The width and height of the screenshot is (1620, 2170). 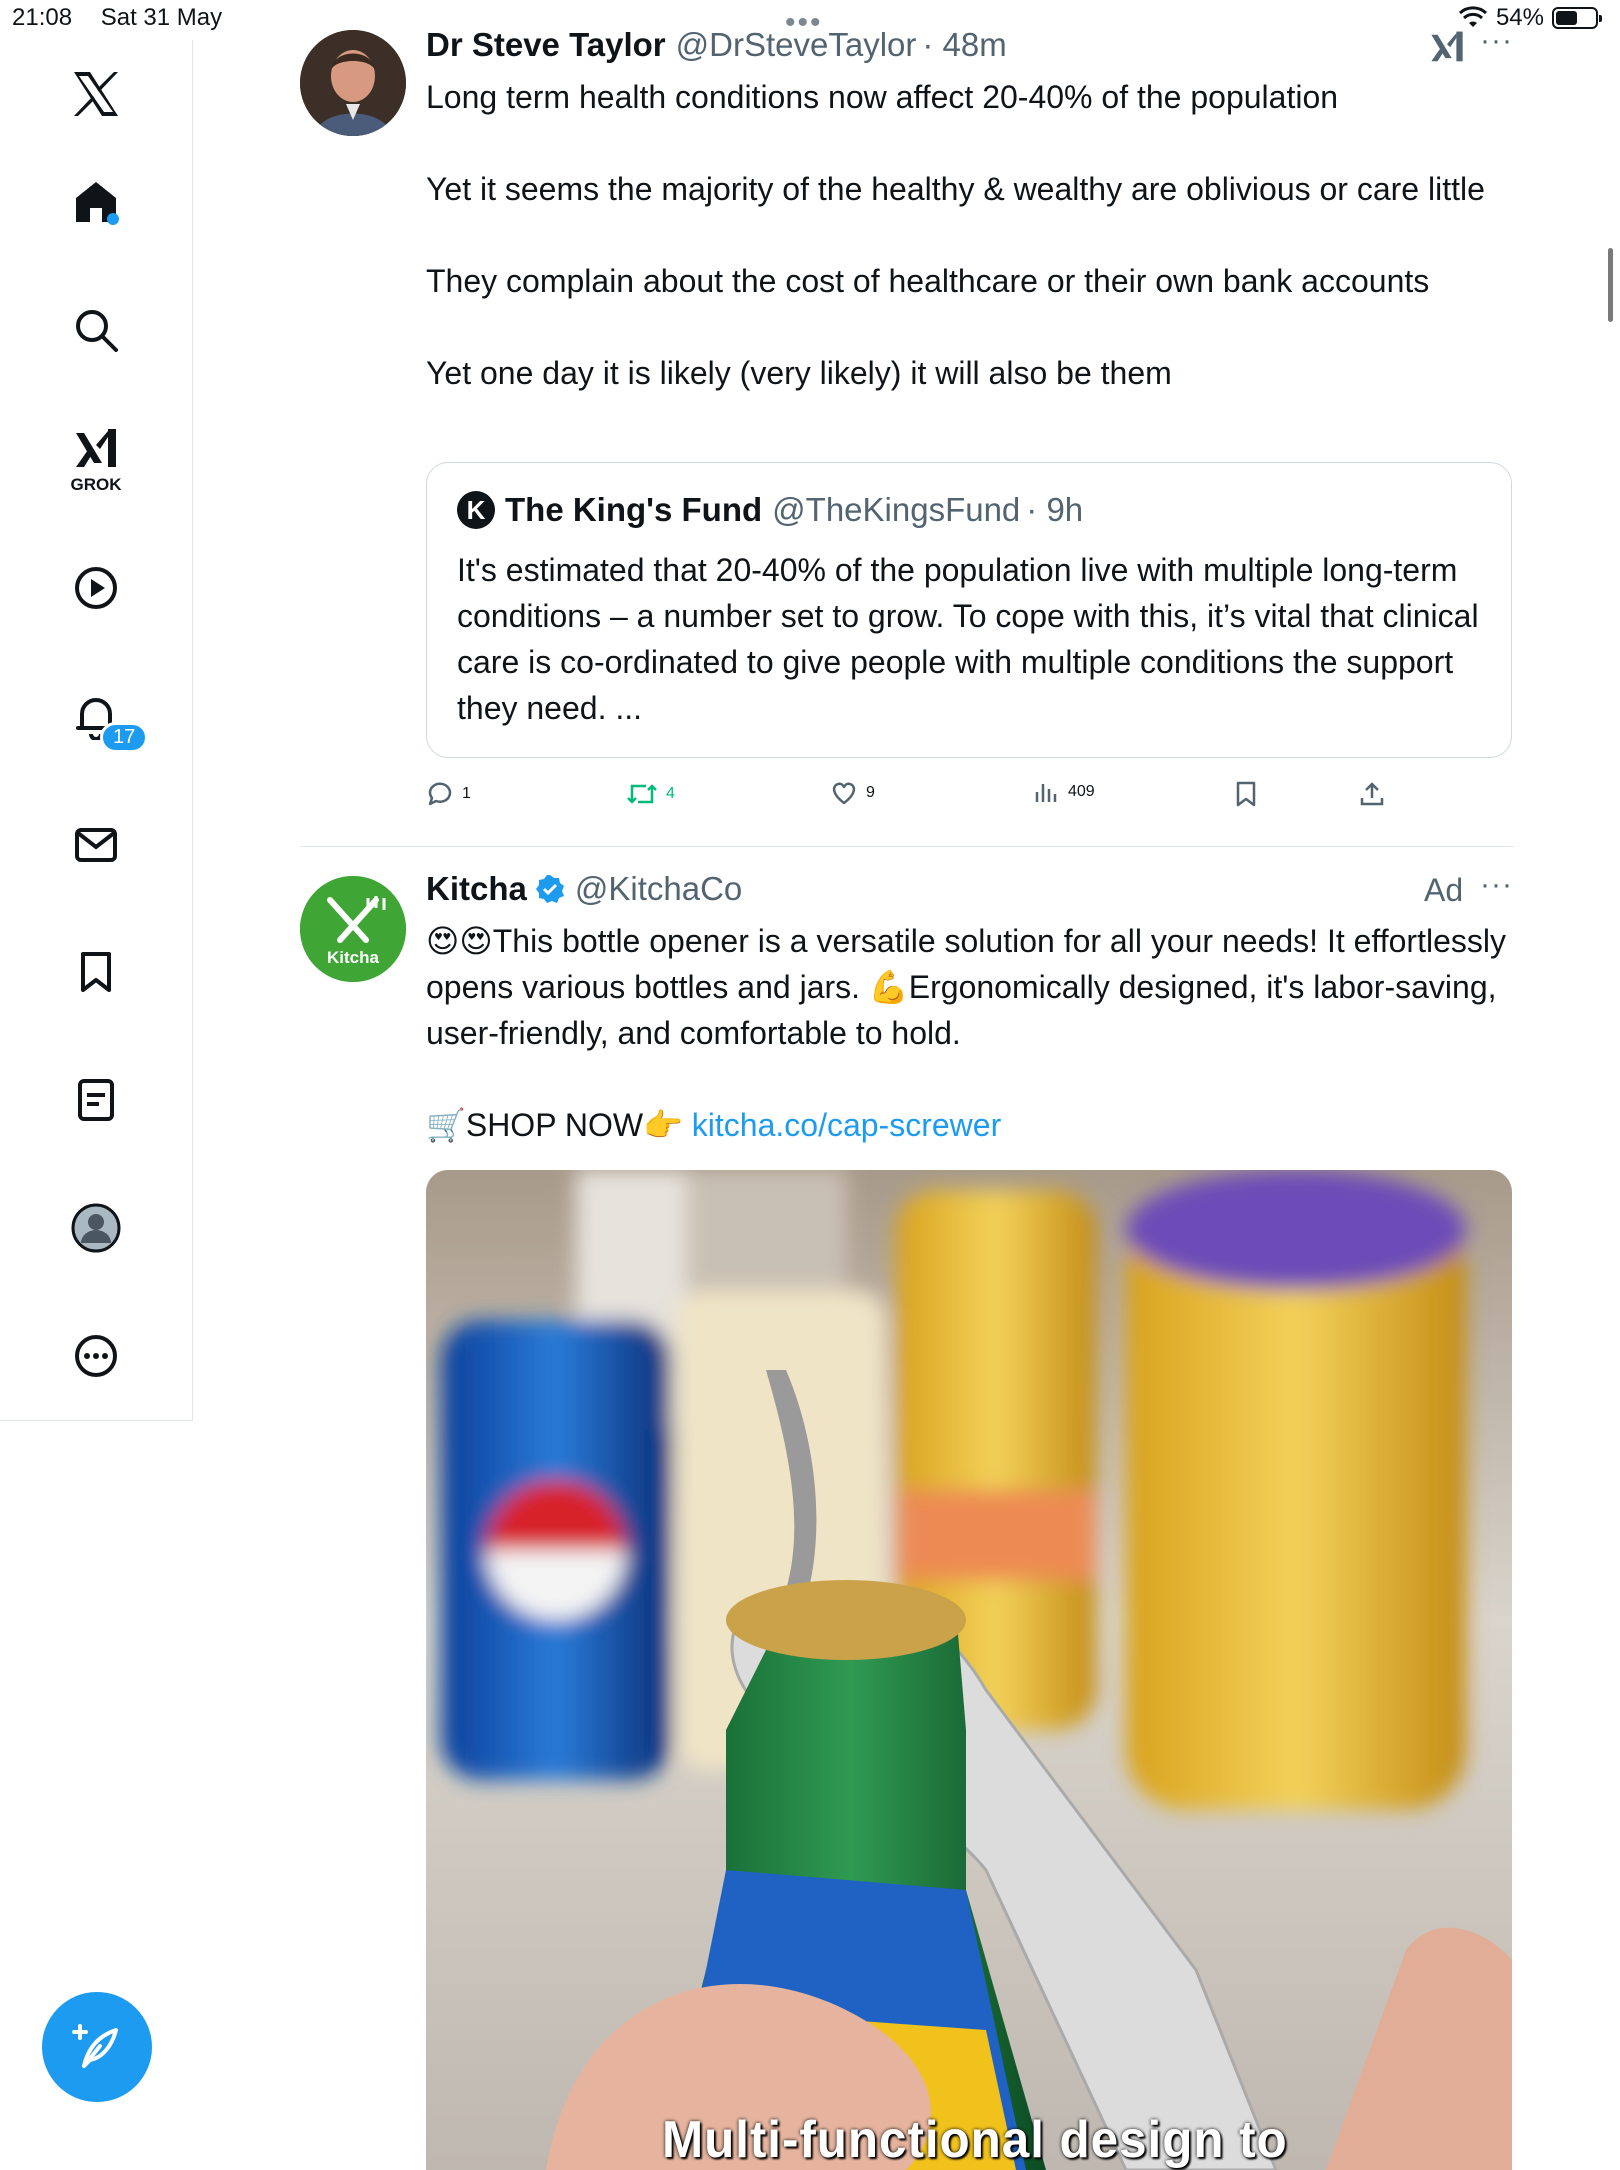 What do you see at coordinates (96, 202) in the screenshot?
I see `home-icon` at bounding box center [96, 202].